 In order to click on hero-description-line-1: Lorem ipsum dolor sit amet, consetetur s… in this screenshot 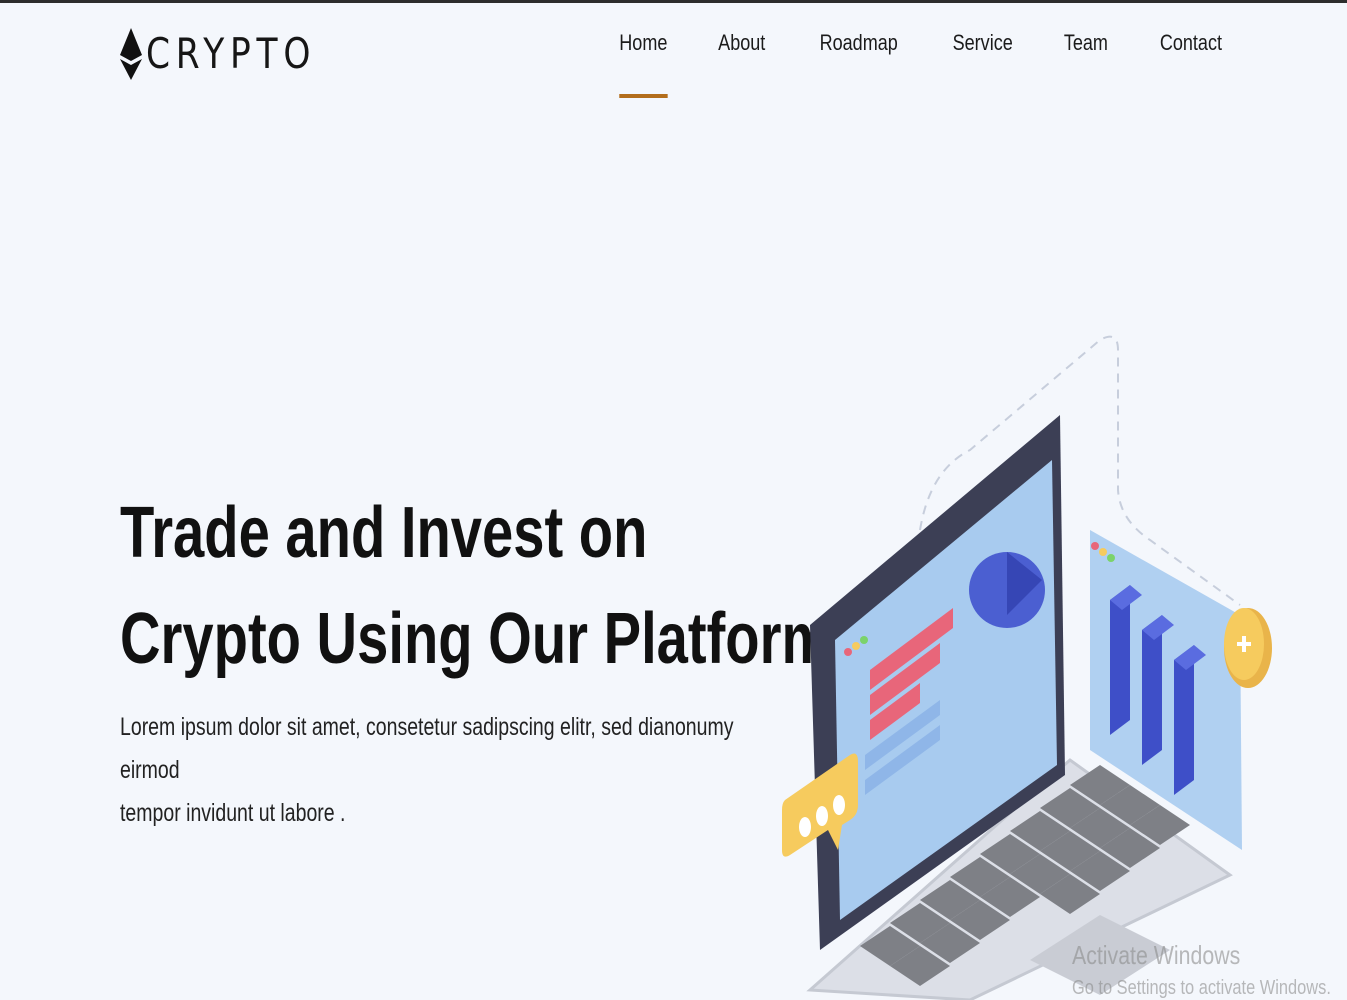, I will do `click(427, 748)`.